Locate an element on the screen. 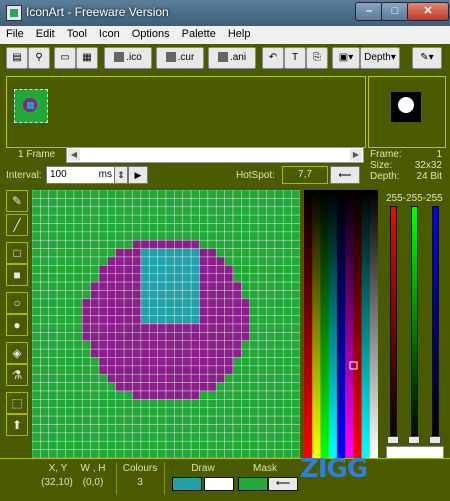 The height and width of the screenshot is (501, 450). scroll-left-arrow: ◀ is located at coordinates (74, 155).